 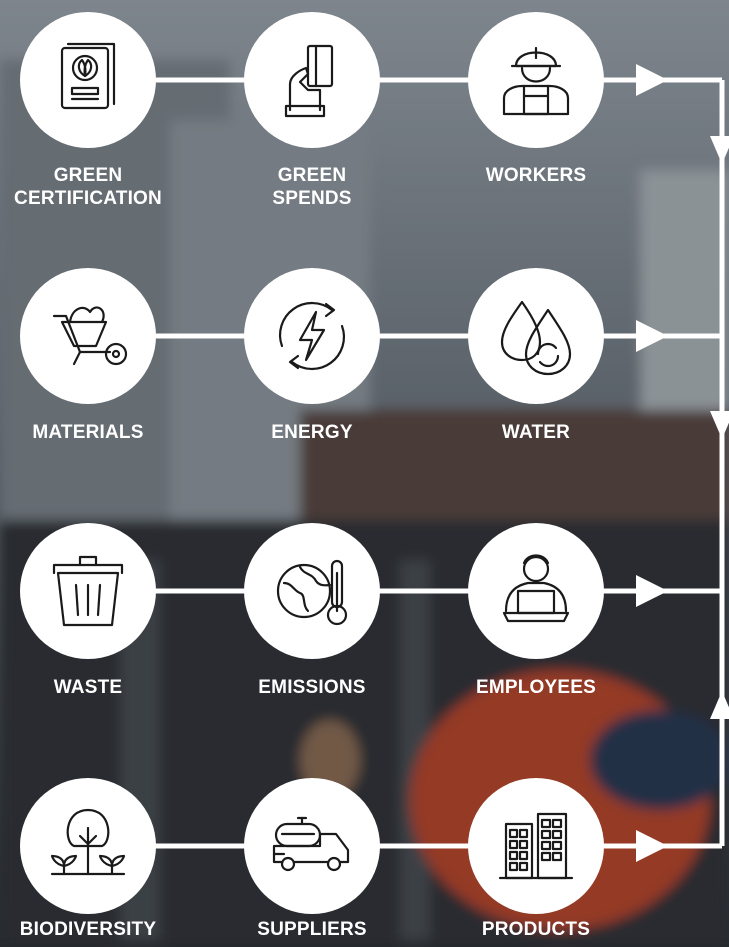 I want to click on node-label: BIODIVERSITY, so click(x=94, y=929).